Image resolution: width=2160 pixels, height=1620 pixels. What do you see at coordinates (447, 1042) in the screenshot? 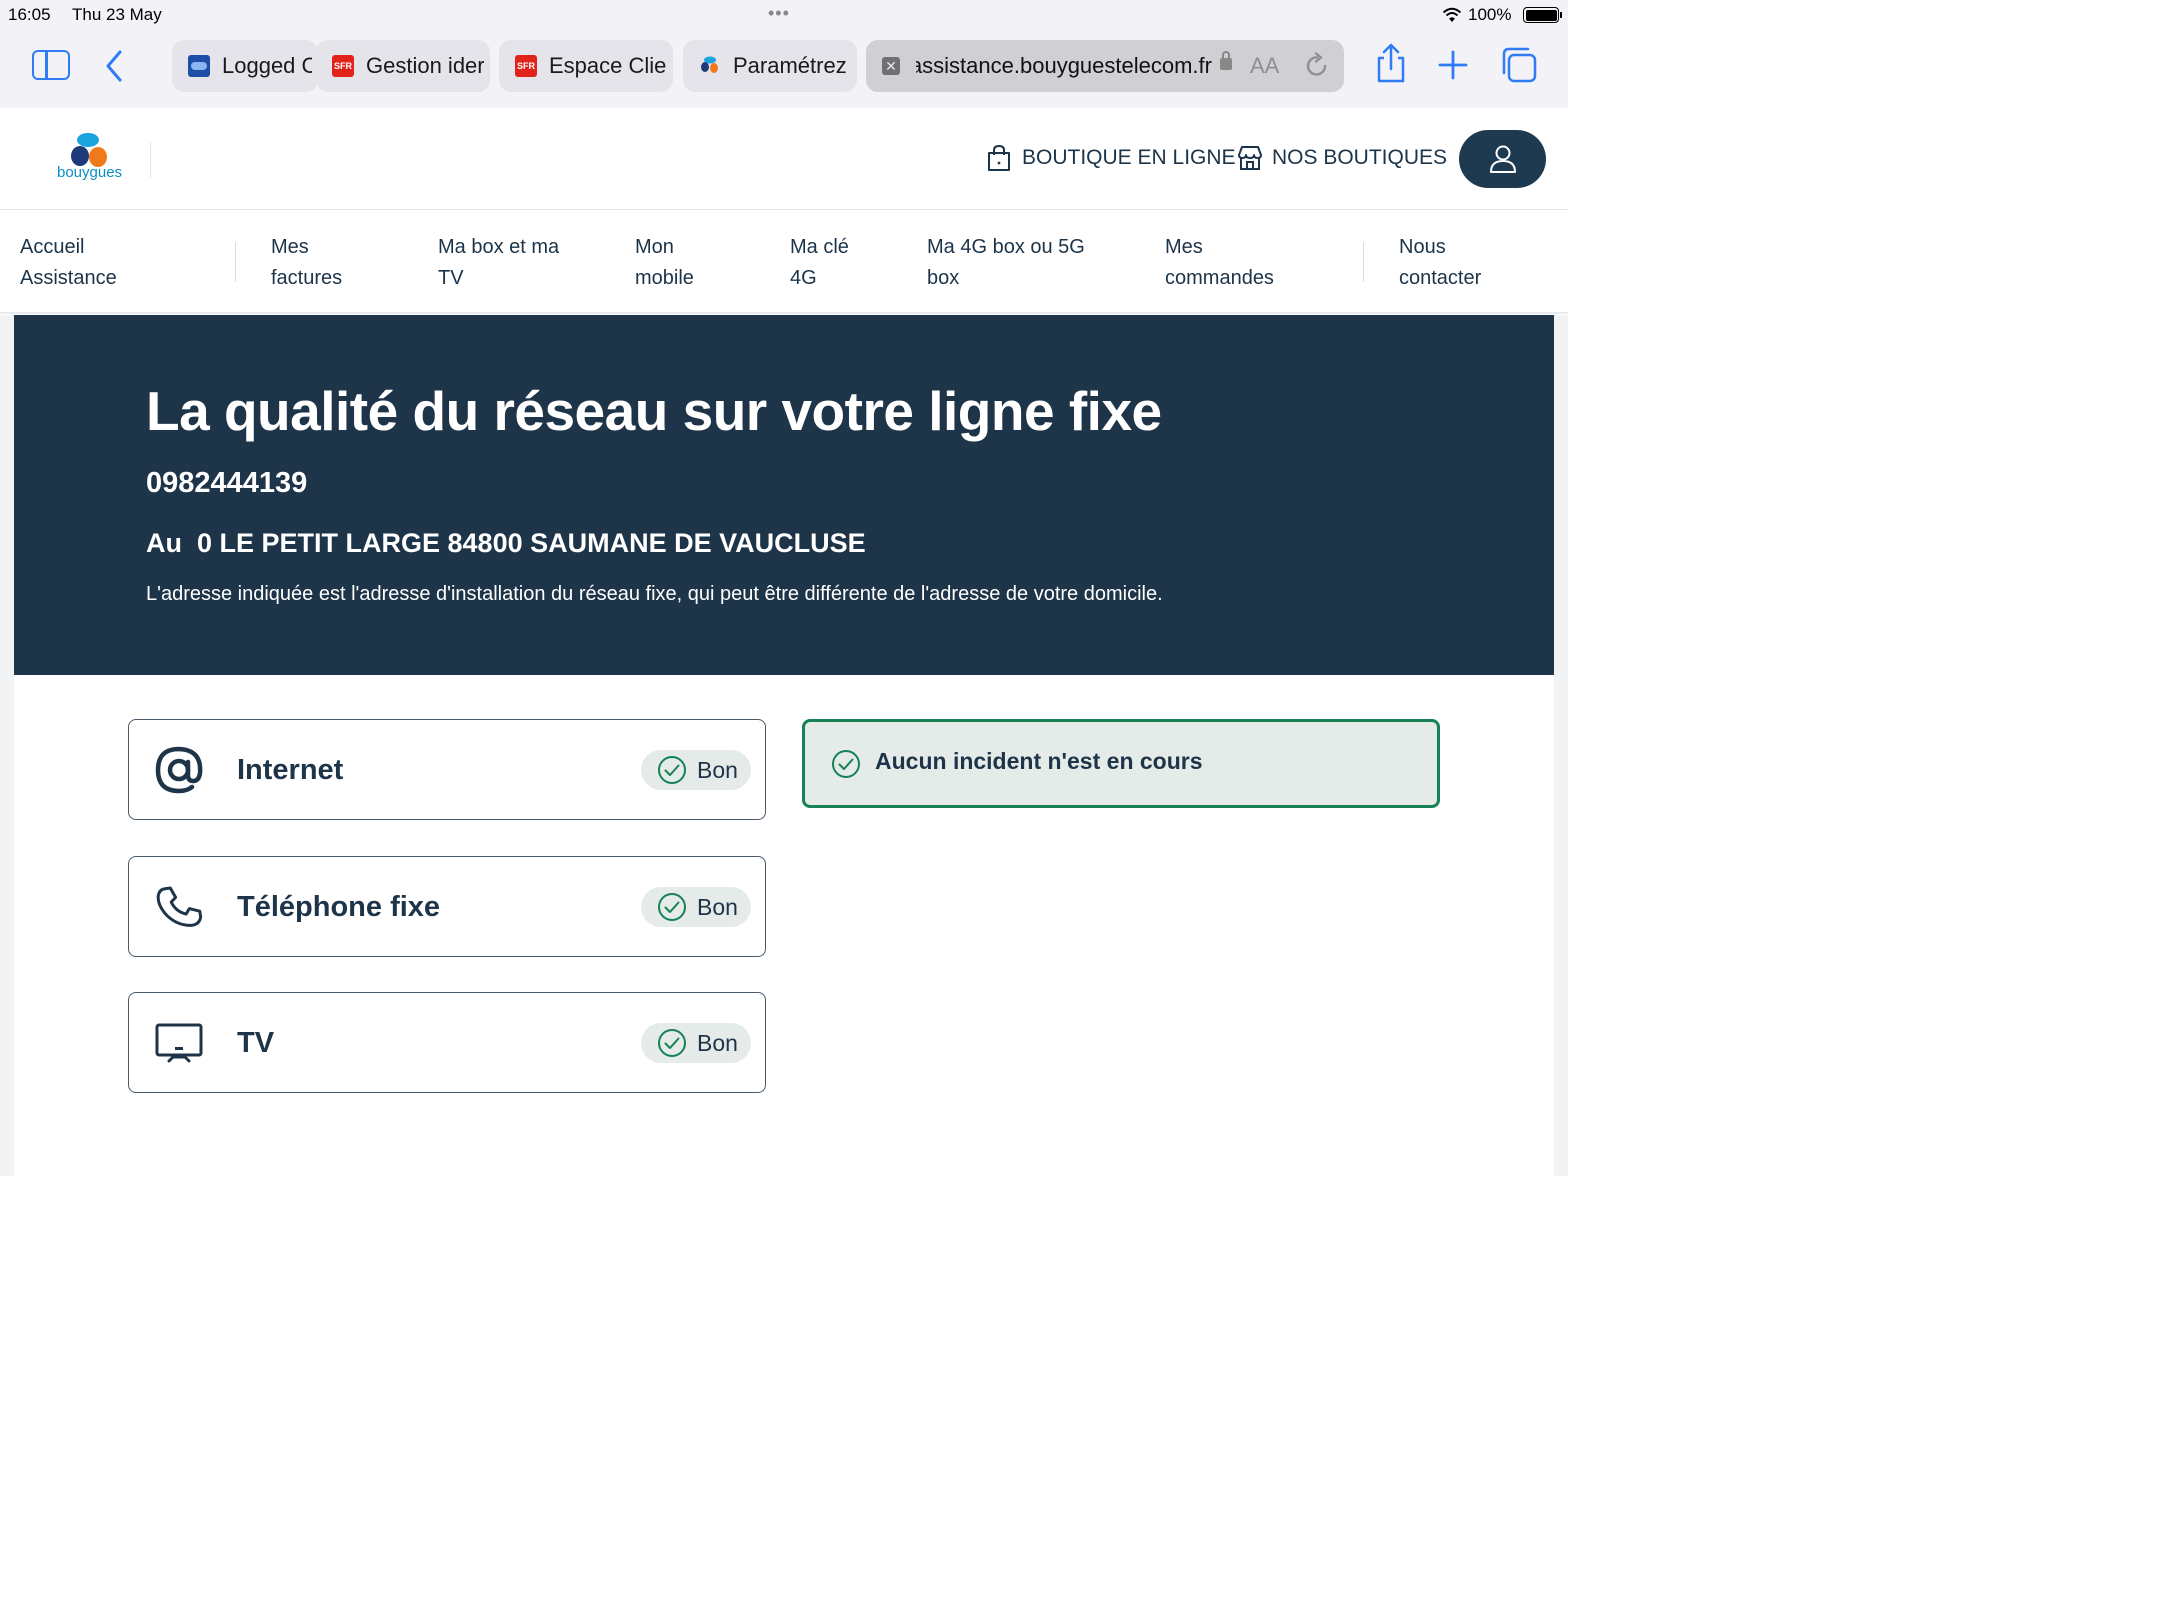
I see `service-card-tv: TV Bon` at bounding box center [447, 1042].